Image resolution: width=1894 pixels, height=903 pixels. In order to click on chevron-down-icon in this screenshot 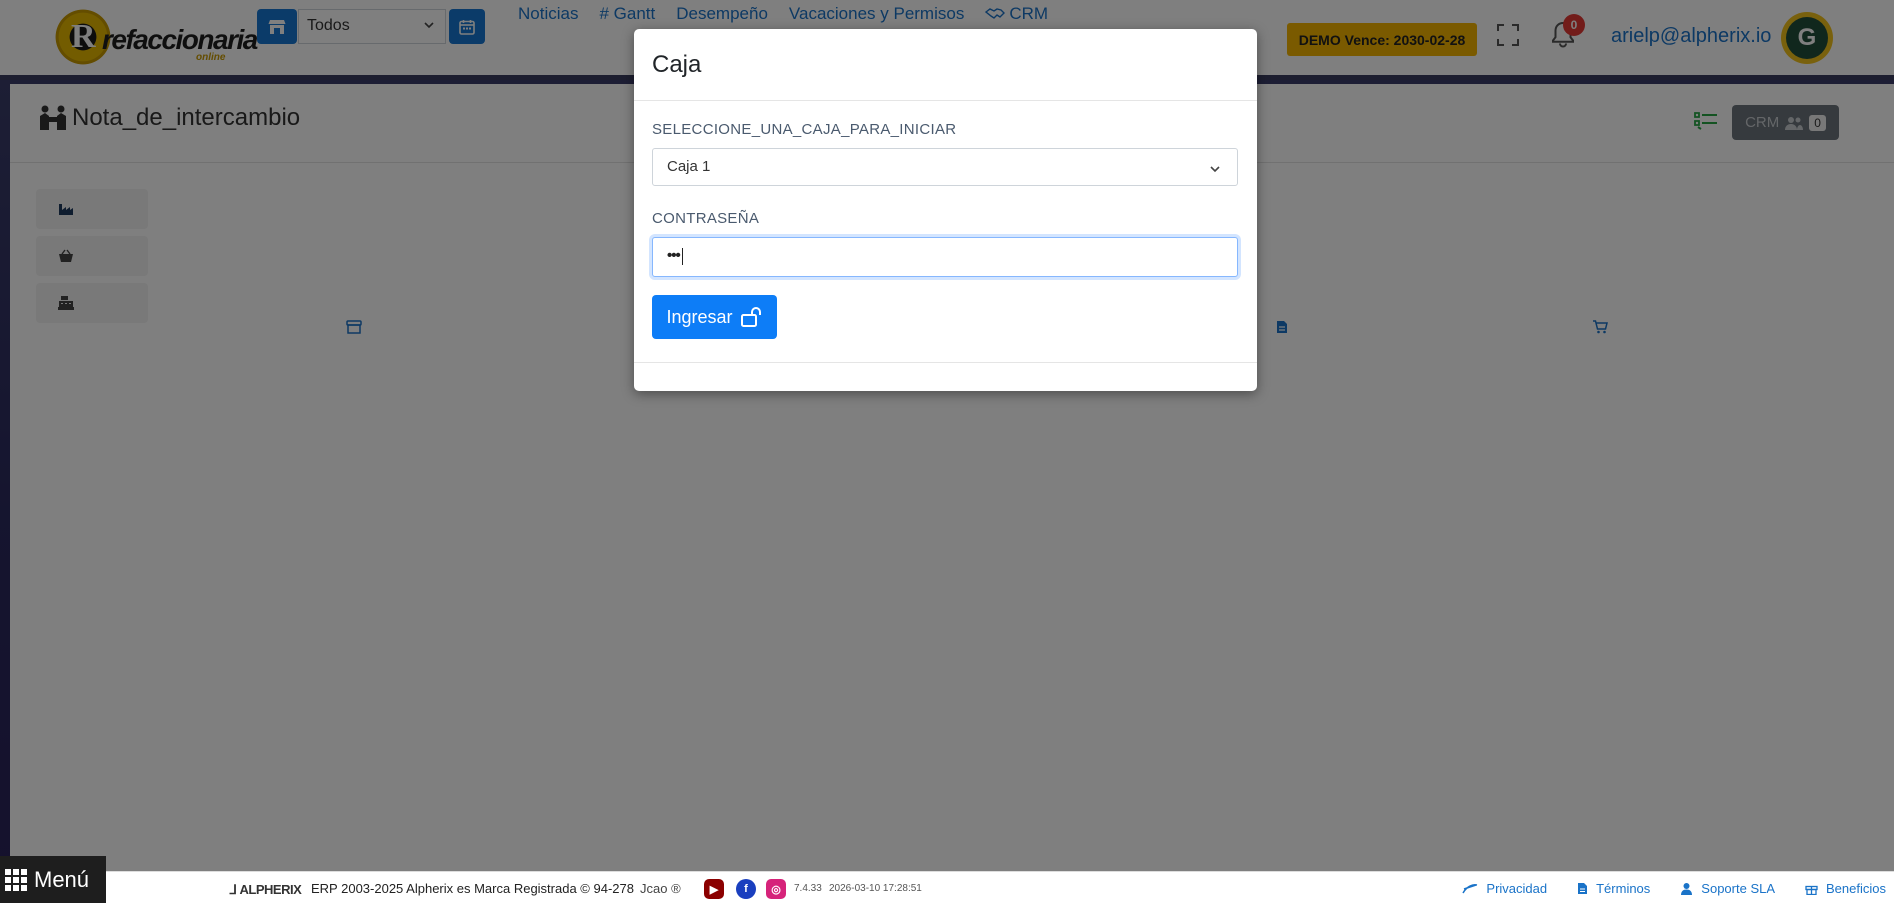, I will do `click(1215, 169)`.